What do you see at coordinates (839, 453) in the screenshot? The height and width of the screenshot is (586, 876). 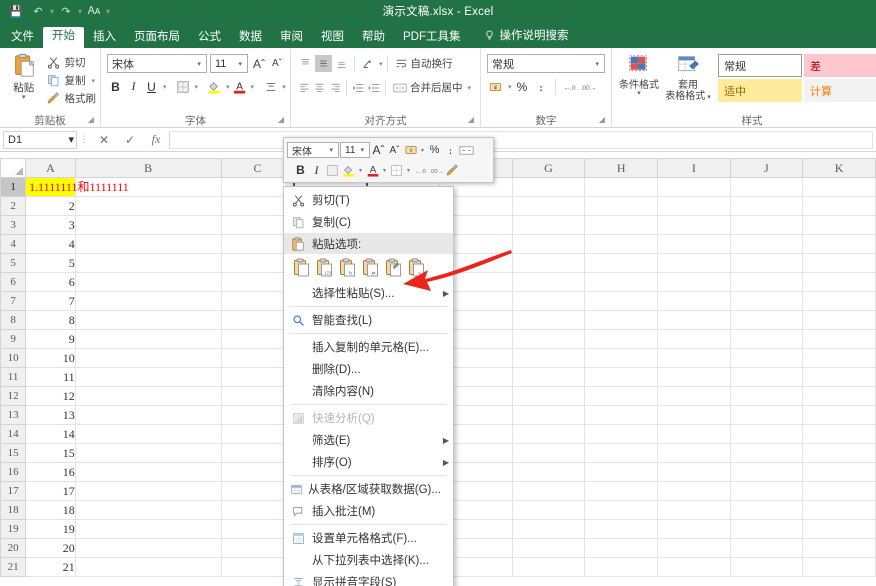 I see `cell-K15` at bounding box center [839, 453].